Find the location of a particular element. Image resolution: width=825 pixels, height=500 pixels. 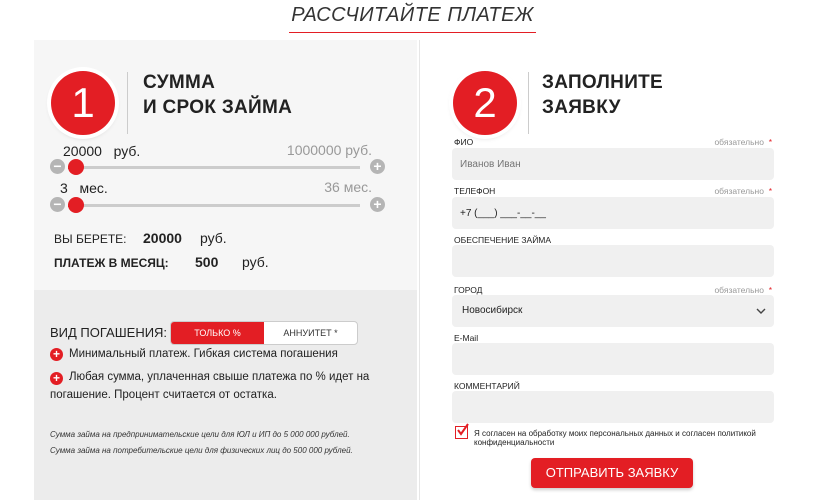

page-title: РАССЧИТАЙТЕ ПЛАТЕЖ is located at coordinates (412, 18).